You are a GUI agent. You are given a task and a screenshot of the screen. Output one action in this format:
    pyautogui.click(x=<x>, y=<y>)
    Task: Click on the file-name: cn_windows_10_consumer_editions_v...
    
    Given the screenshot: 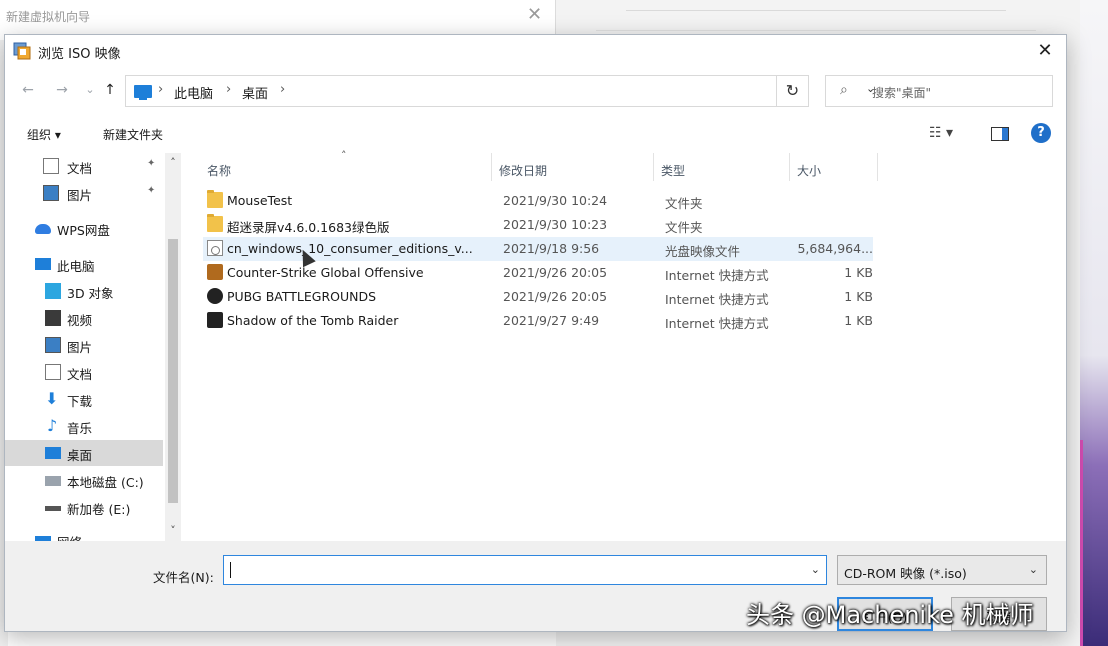 What is the action you would take?
    pyautogui.click(x=350, y=248)
    